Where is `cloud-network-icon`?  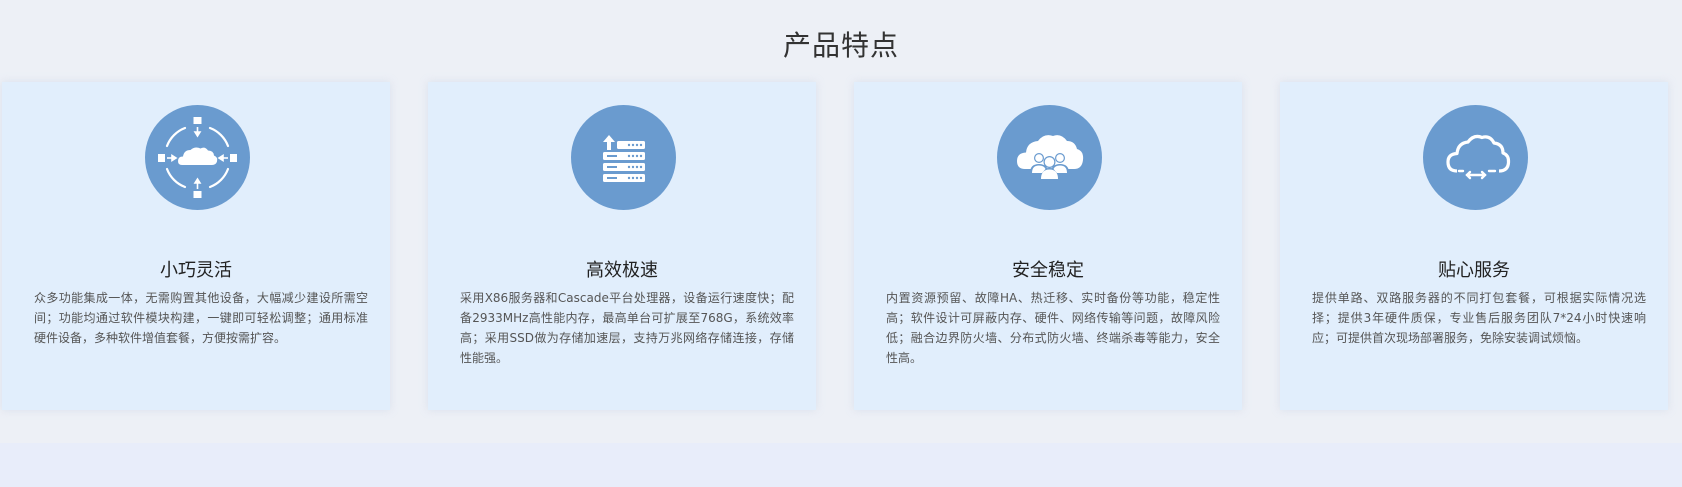 cloud-network-icon is located at coordinates (197, 157).